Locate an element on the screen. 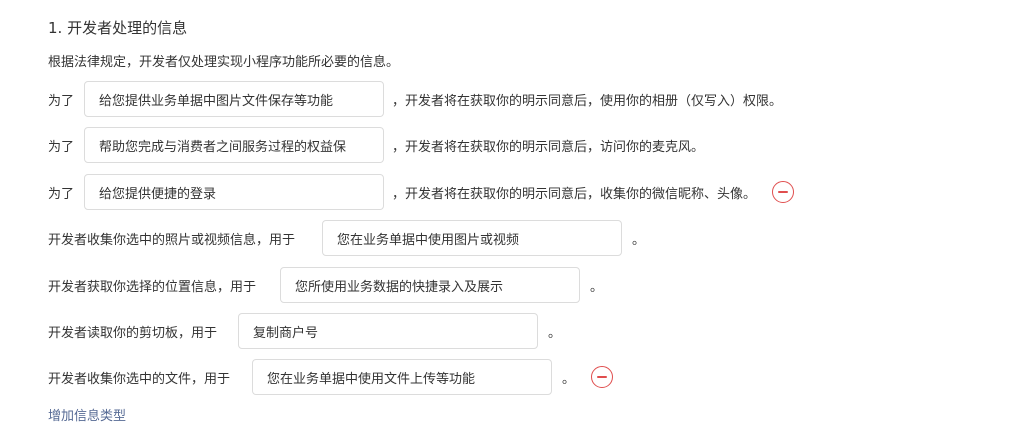 The height and width of the screenshot is (436, 1020). row-prefix: 开发者读取你的剪切板，用于 is located at coordinates (133, 333).